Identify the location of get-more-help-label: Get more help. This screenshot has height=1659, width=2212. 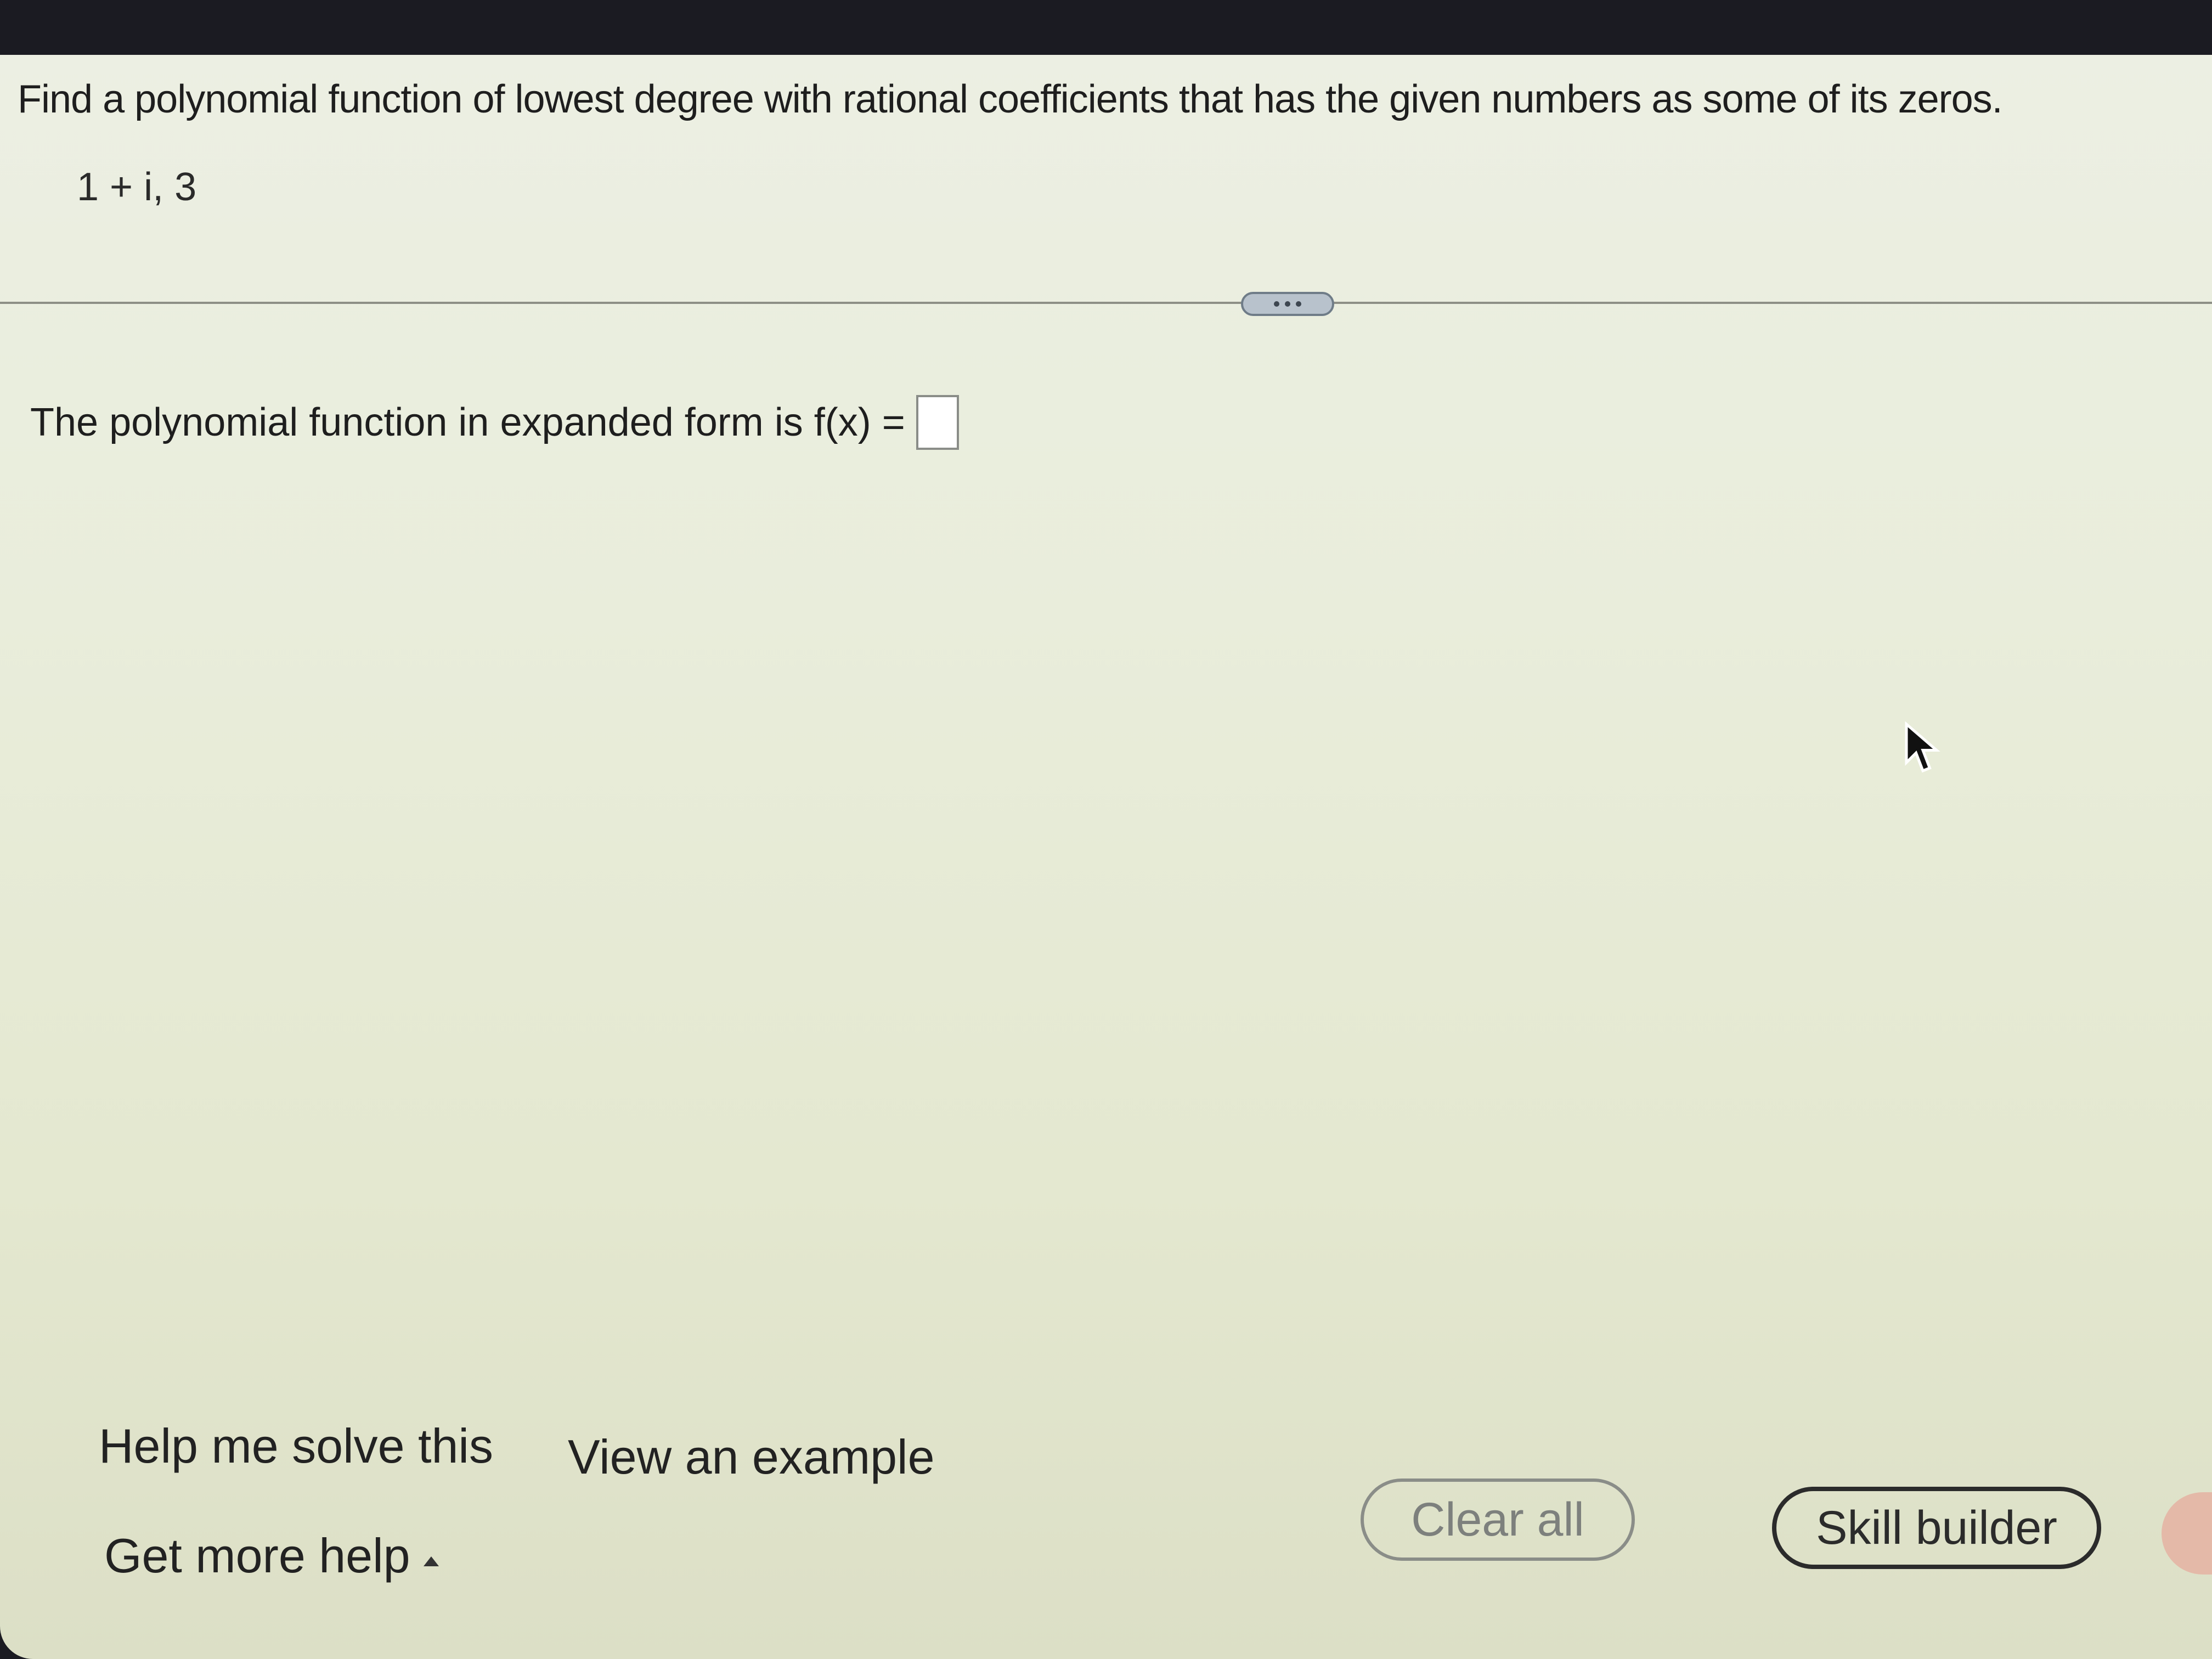
(257, 1555).